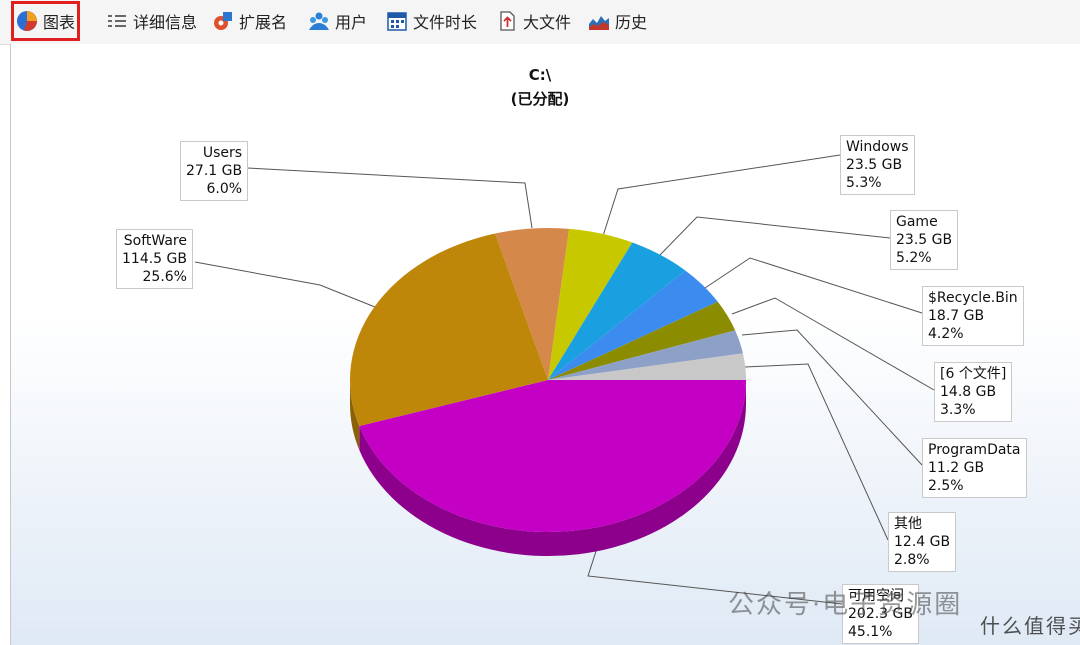 The image size is (1080, 645). Describe the element at coordinates (877, 147) in the screenshot. I see `slice-name: Windows` at that location.